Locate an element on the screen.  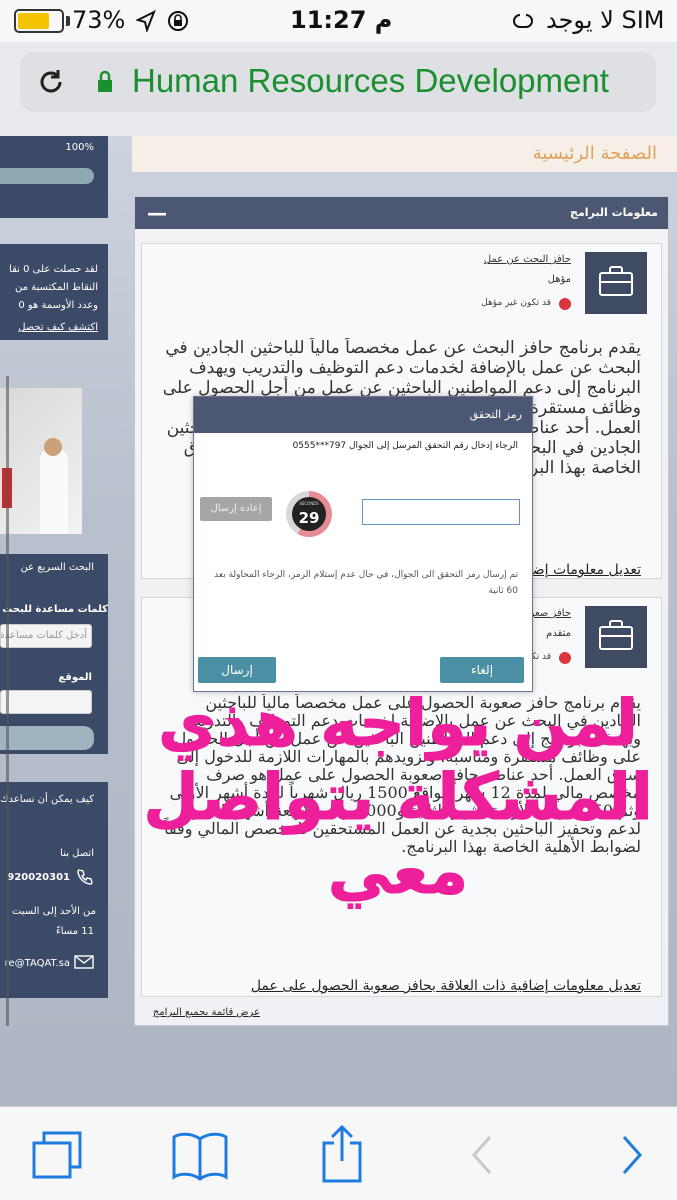
program-name-link: حافز البحث عن عمل is located at coordinates (527, 259).